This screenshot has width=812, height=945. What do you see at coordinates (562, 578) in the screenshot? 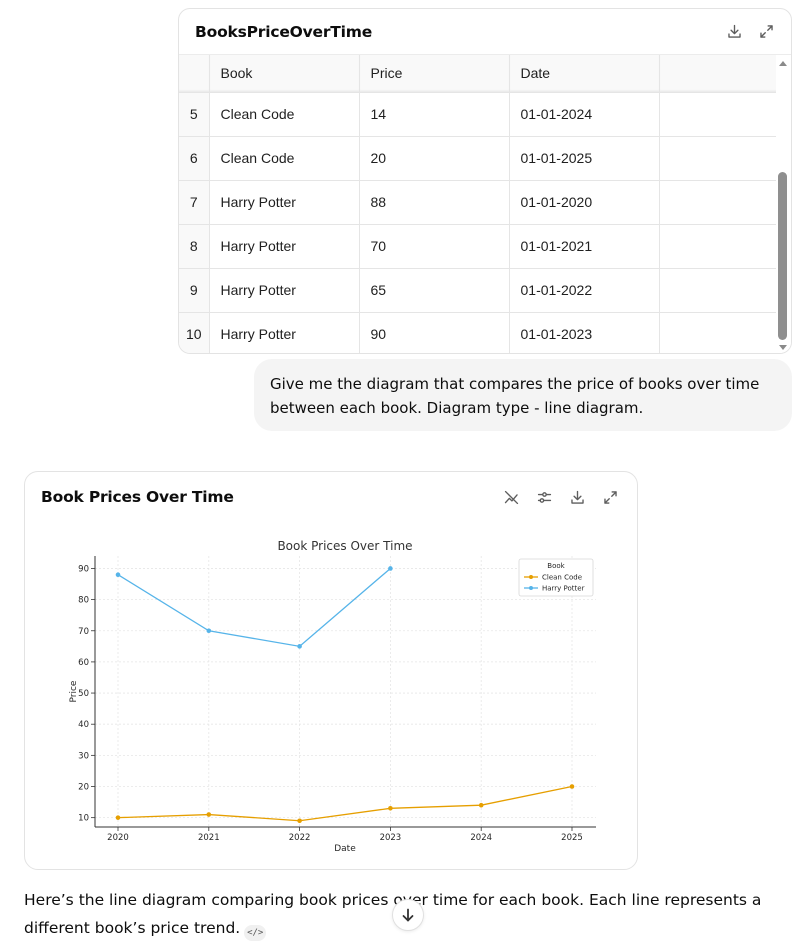
I see `legend-label: Clean Code` at bounding box center [562, 578].